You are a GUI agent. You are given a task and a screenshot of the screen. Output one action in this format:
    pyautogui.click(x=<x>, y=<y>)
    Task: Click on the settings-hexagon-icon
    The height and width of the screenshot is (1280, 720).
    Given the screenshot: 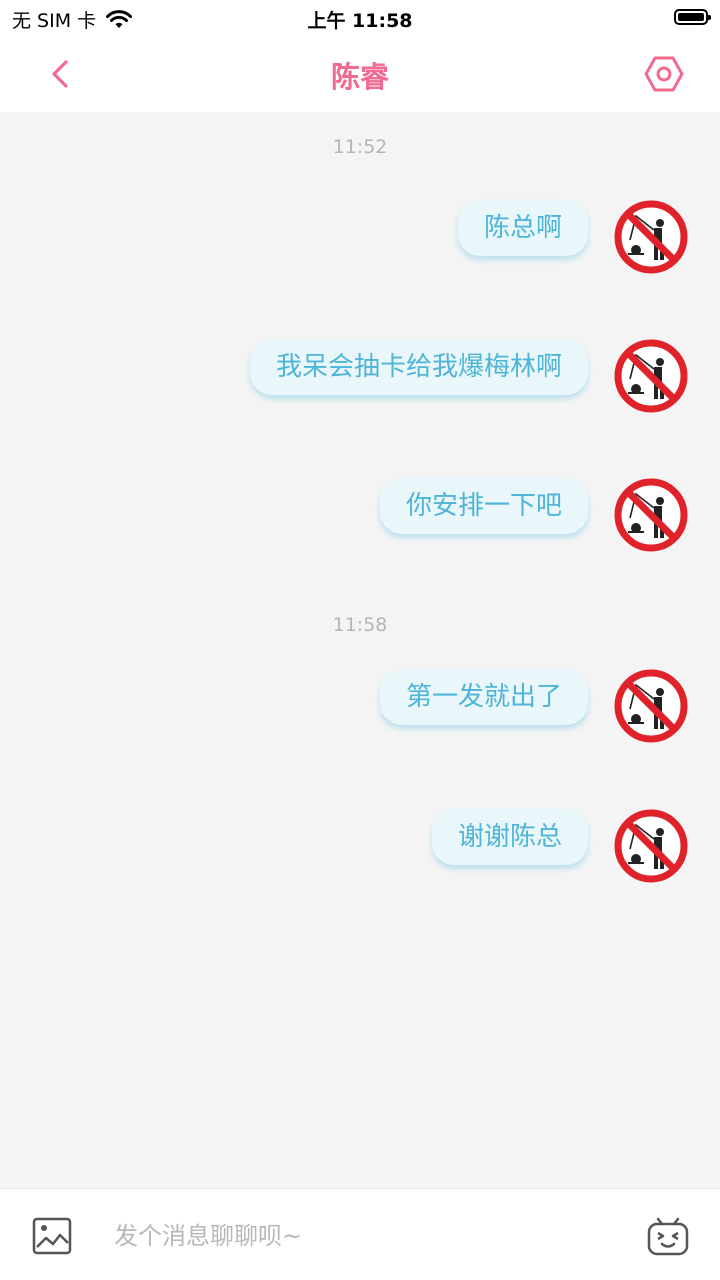 What is the action you would take?
    pyautogui.click(x=664, y=74)
    